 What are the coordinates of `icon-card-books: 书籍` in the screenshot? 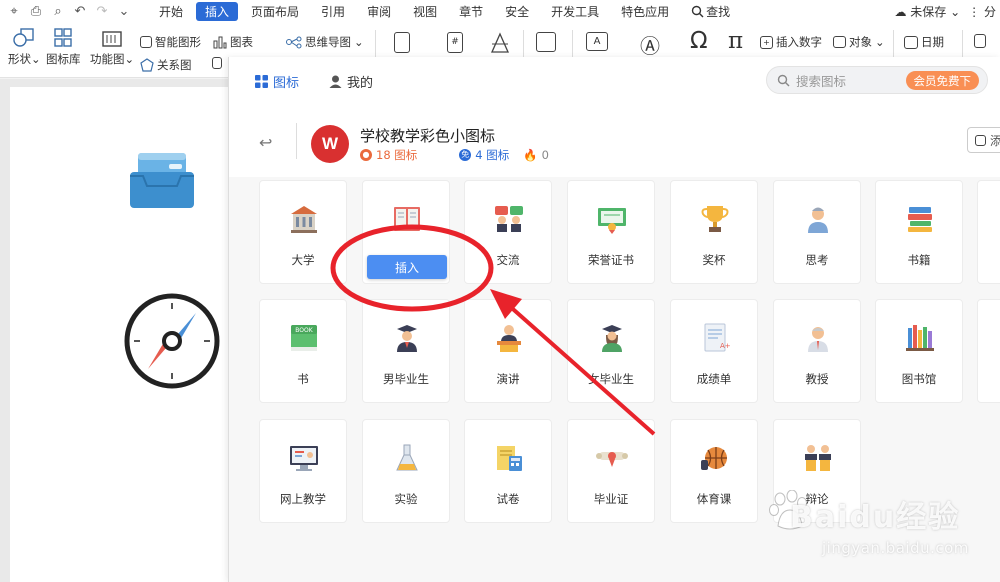 It's located at (919, 232).